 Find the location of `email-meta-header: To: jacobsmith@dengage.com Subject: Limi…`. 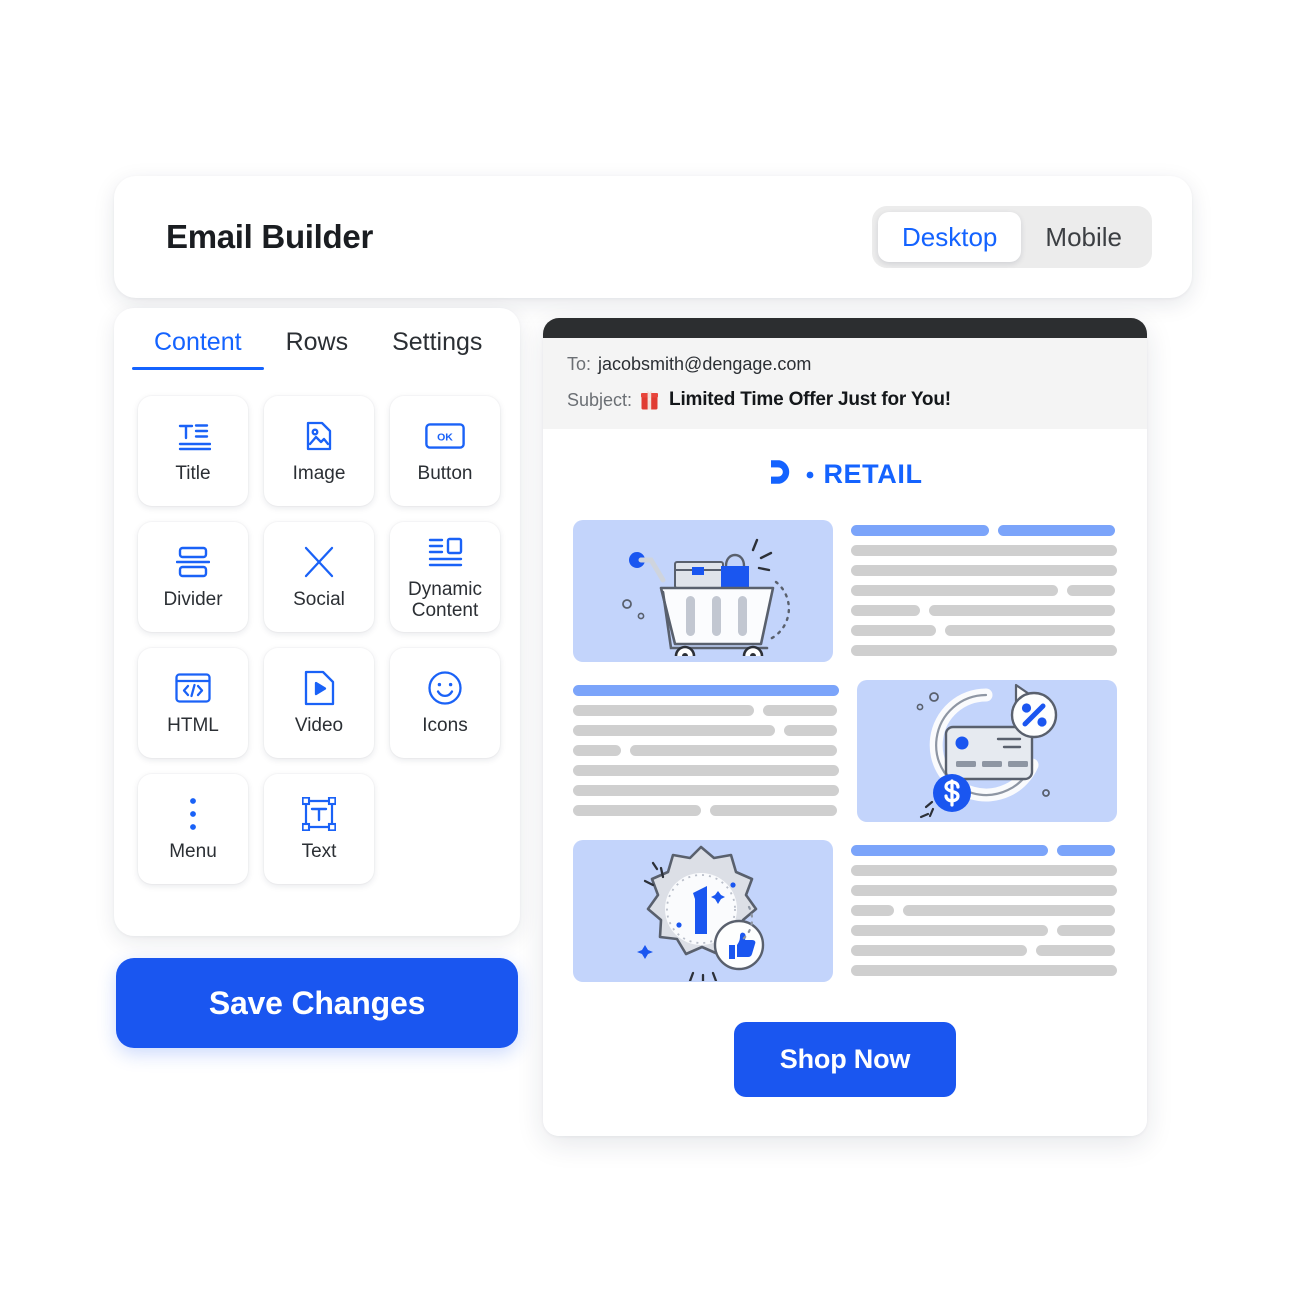

email-meta-header: To: jacobsmith@dengage.com Subject: Limi… is located at coordinates (845, 383).